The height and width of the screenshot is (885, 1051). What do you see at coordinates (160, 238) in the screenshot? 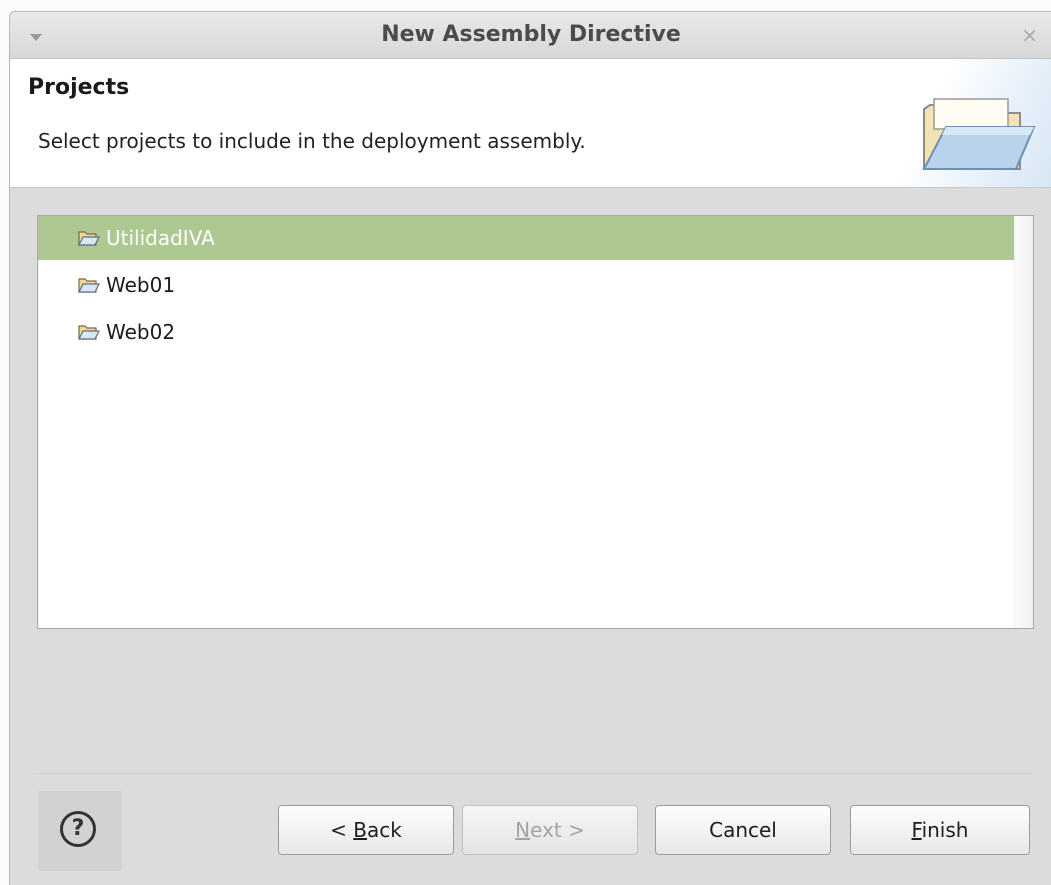
I see `list-item-label: UtilidadIVA` at bounding box center [160, 238].